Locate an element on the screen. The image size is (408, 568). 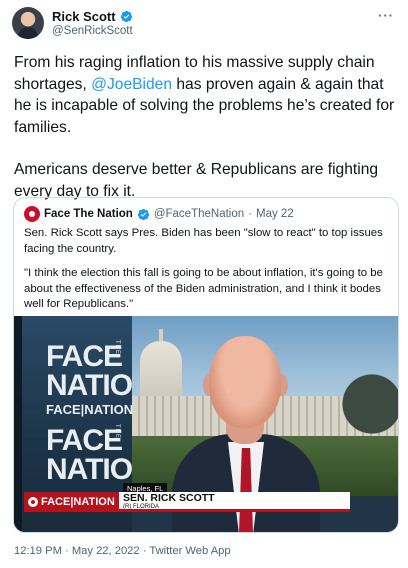
background-blur is located at coordinates (364, 416).